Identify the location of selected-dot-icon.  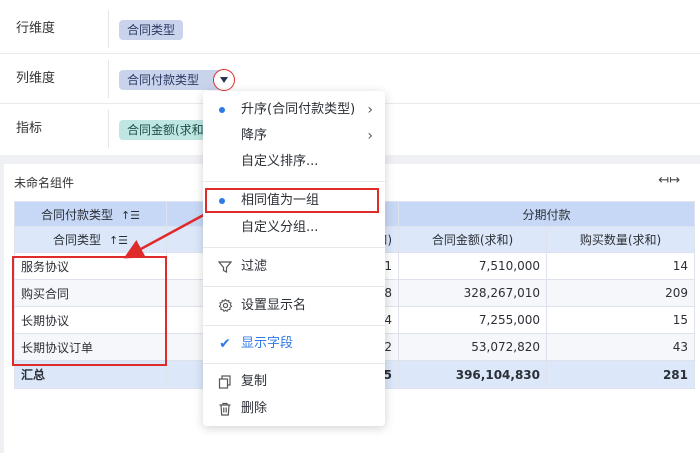
(222, 110).